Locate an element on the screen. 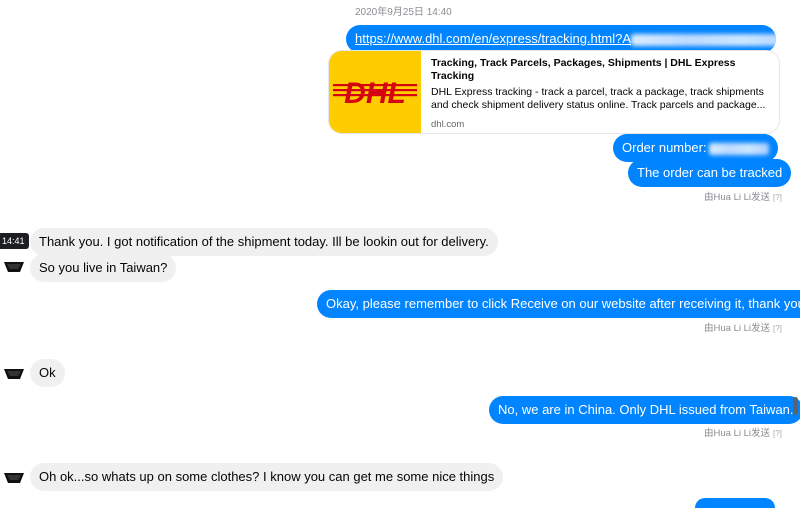 The width and height of the screenshot is (800, 508). tracked-message-bubble: The order can be tracked is located at coordinates (710, 173).